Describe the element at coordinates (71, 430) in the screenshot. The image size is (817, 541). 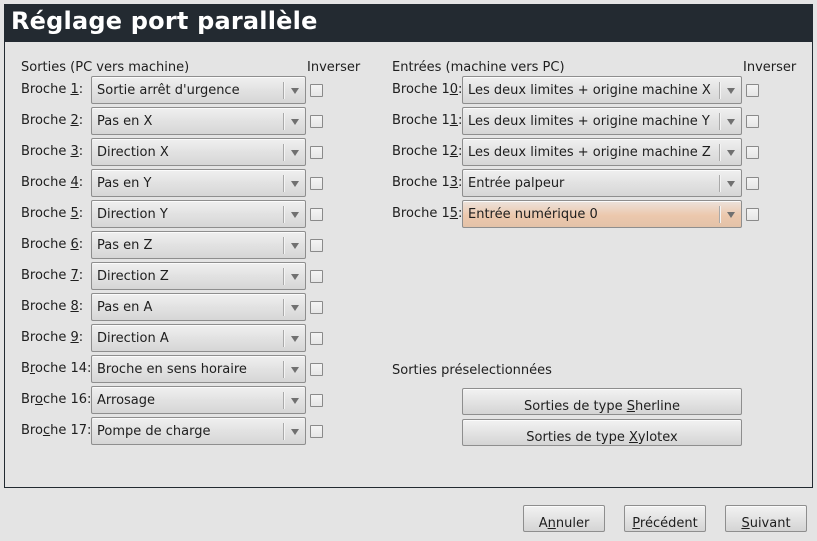
I see `pin-label-text: he 17:` at that location.